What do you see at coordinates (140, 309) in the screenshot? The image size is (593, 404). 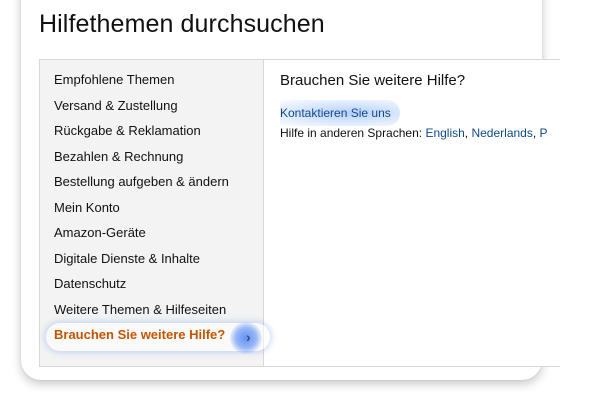 I see `sidebar-item-weitere-themen: Weitere Themen & Hilfeseiten` at bounding box center [140, 309].